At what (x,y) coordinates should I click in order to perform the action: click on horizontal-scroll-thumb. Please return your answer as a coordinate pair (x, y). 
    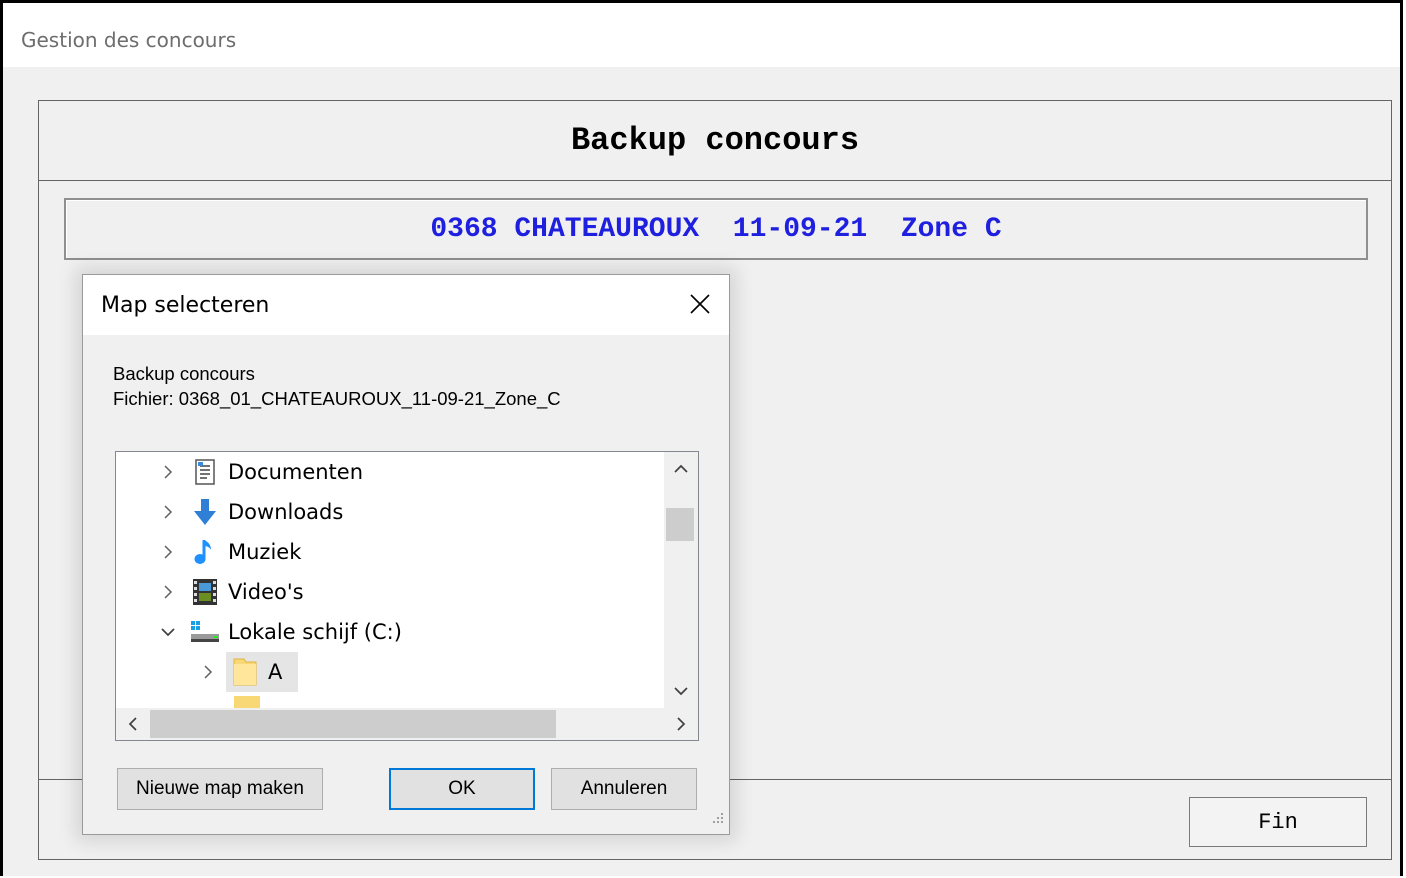
    Looking at the image, I should click on (353, 724).